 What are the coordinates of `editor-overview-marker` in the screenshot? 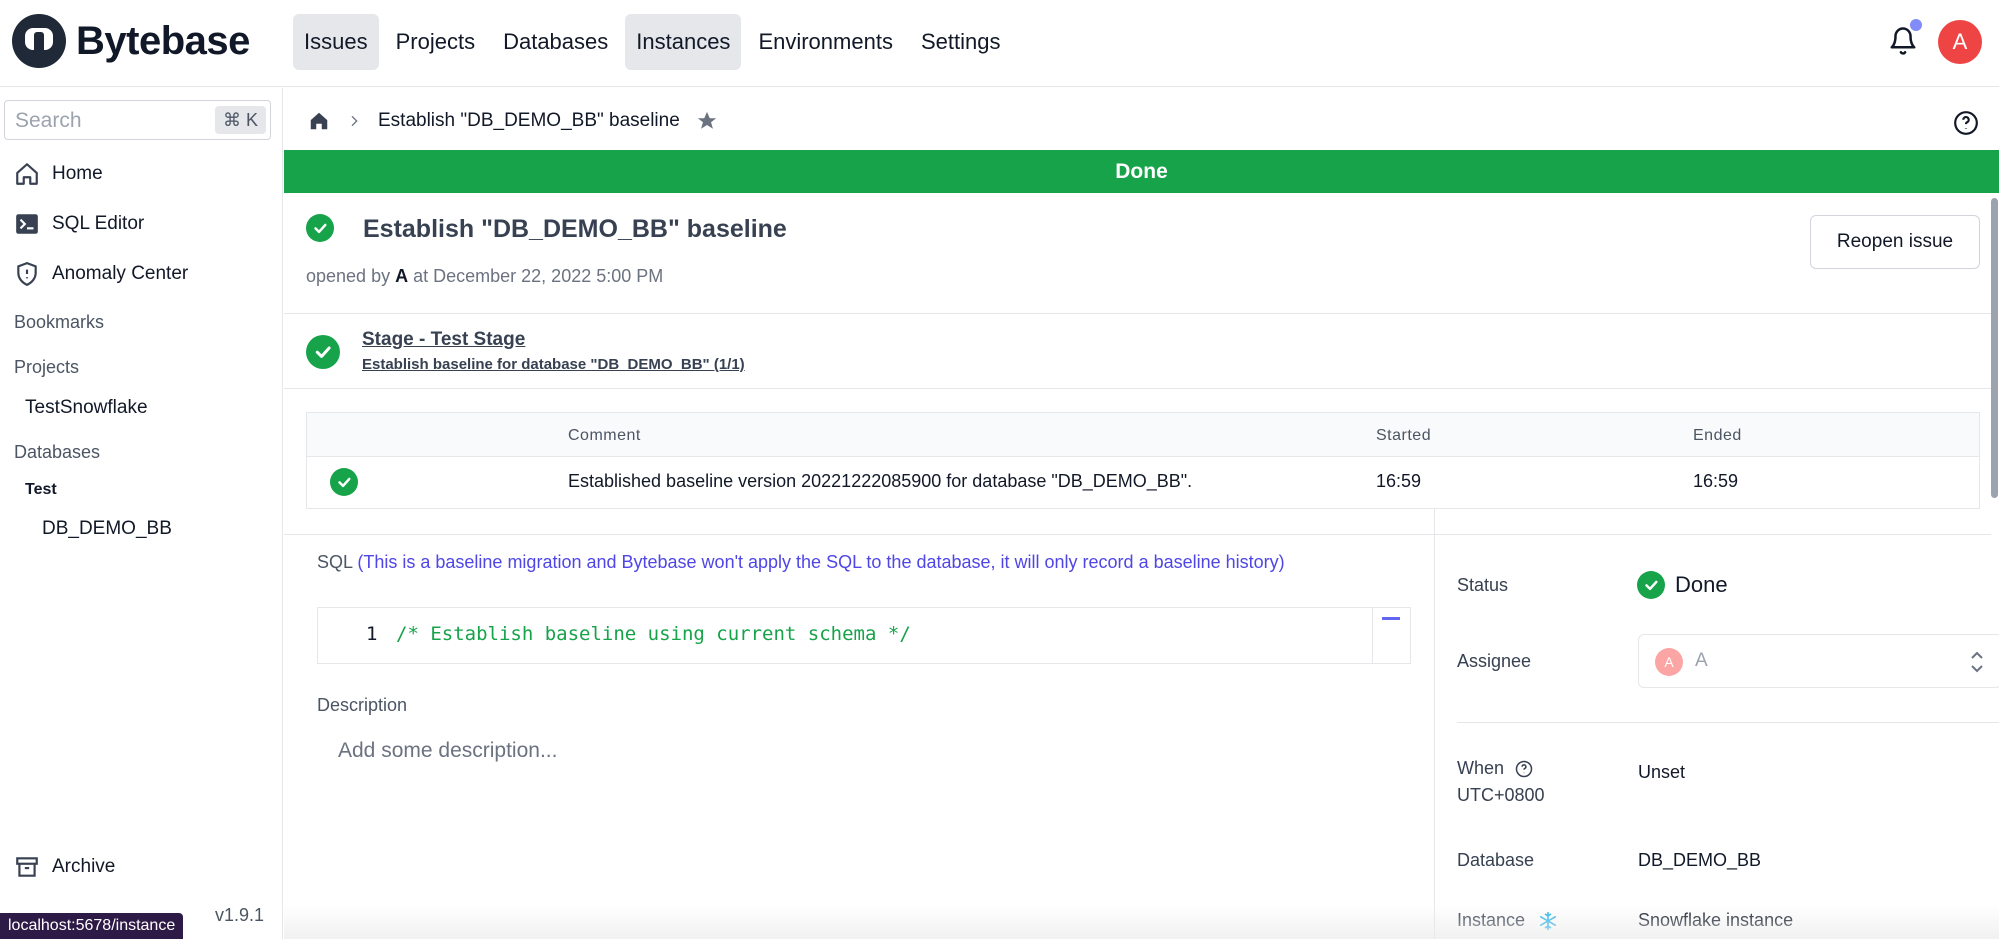 It's located at (1391, 618).